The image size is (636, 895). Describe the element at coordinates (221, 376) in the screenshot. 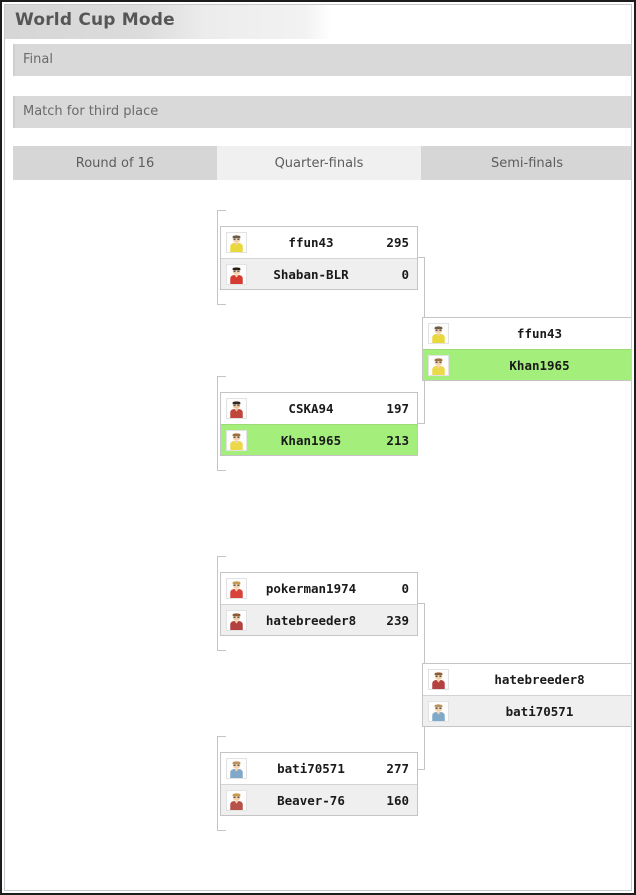

I see `bracket-connector-left-2-top` at that location.